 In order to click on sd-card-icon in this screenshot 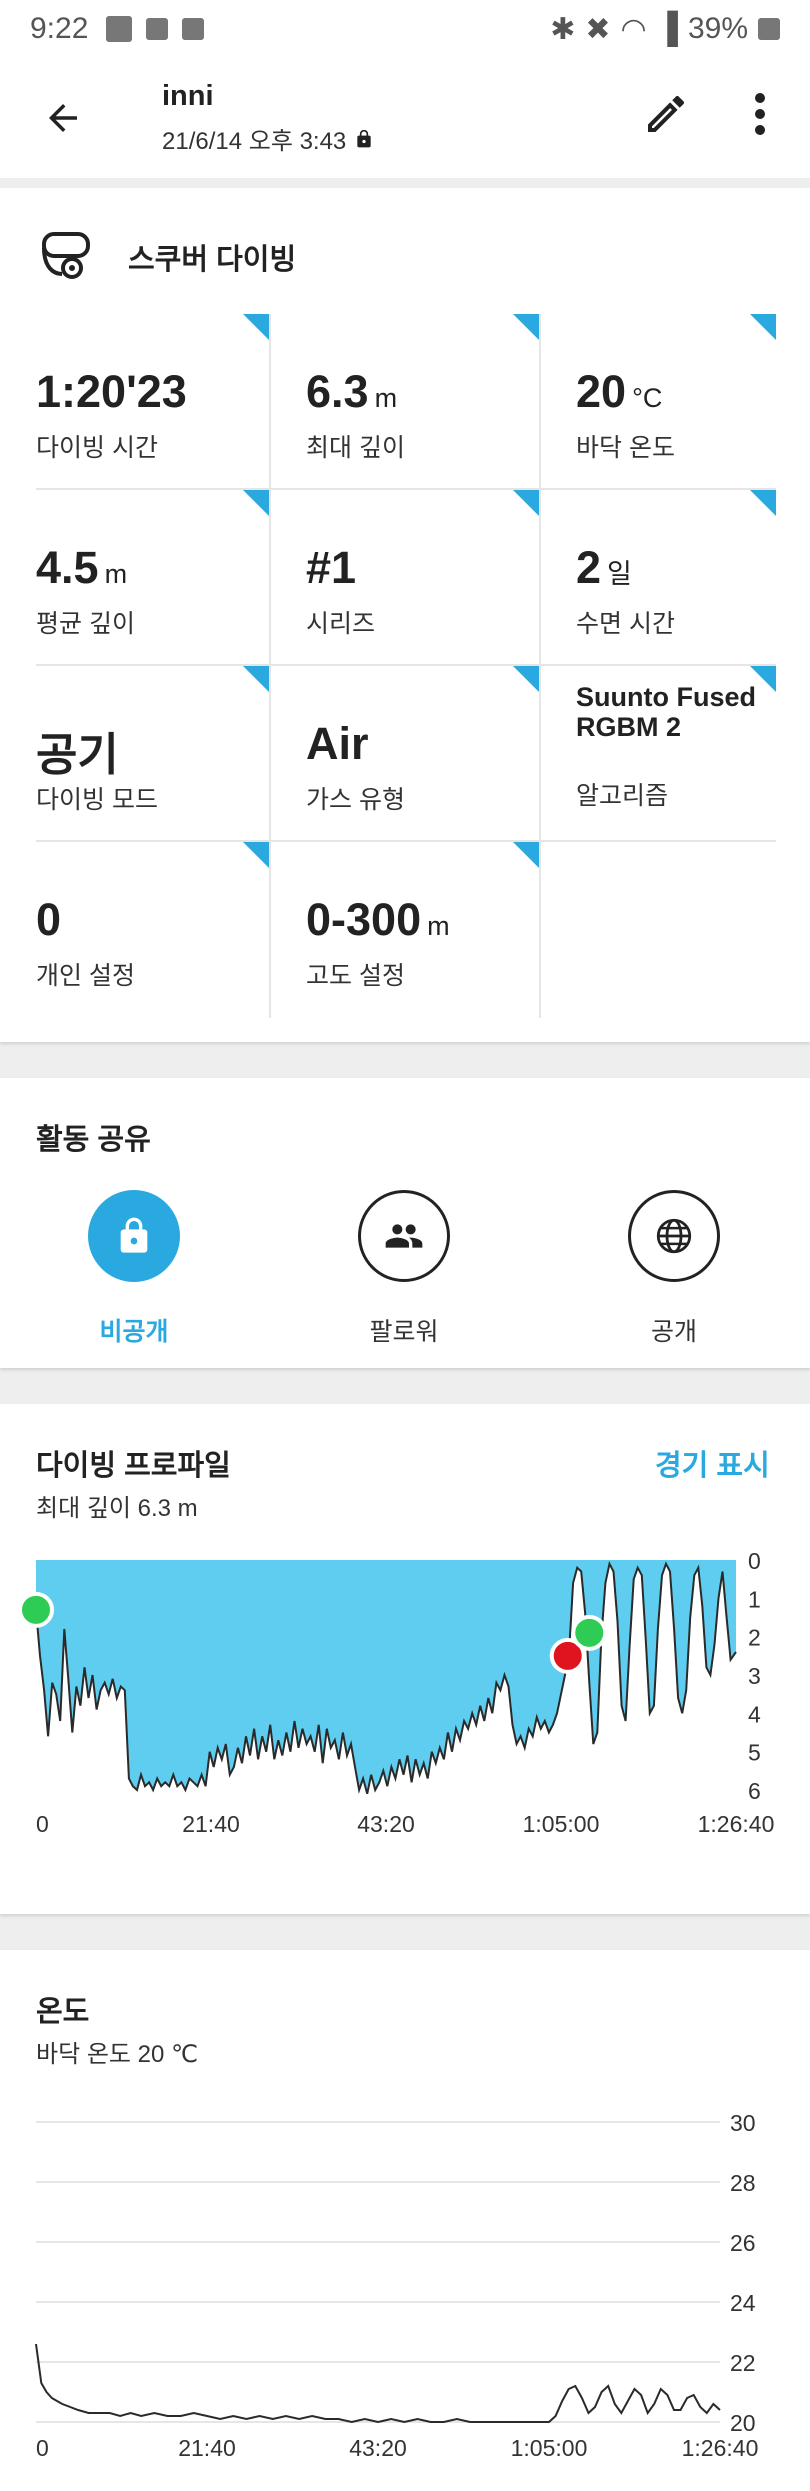, I will do `click(193, 29)`.